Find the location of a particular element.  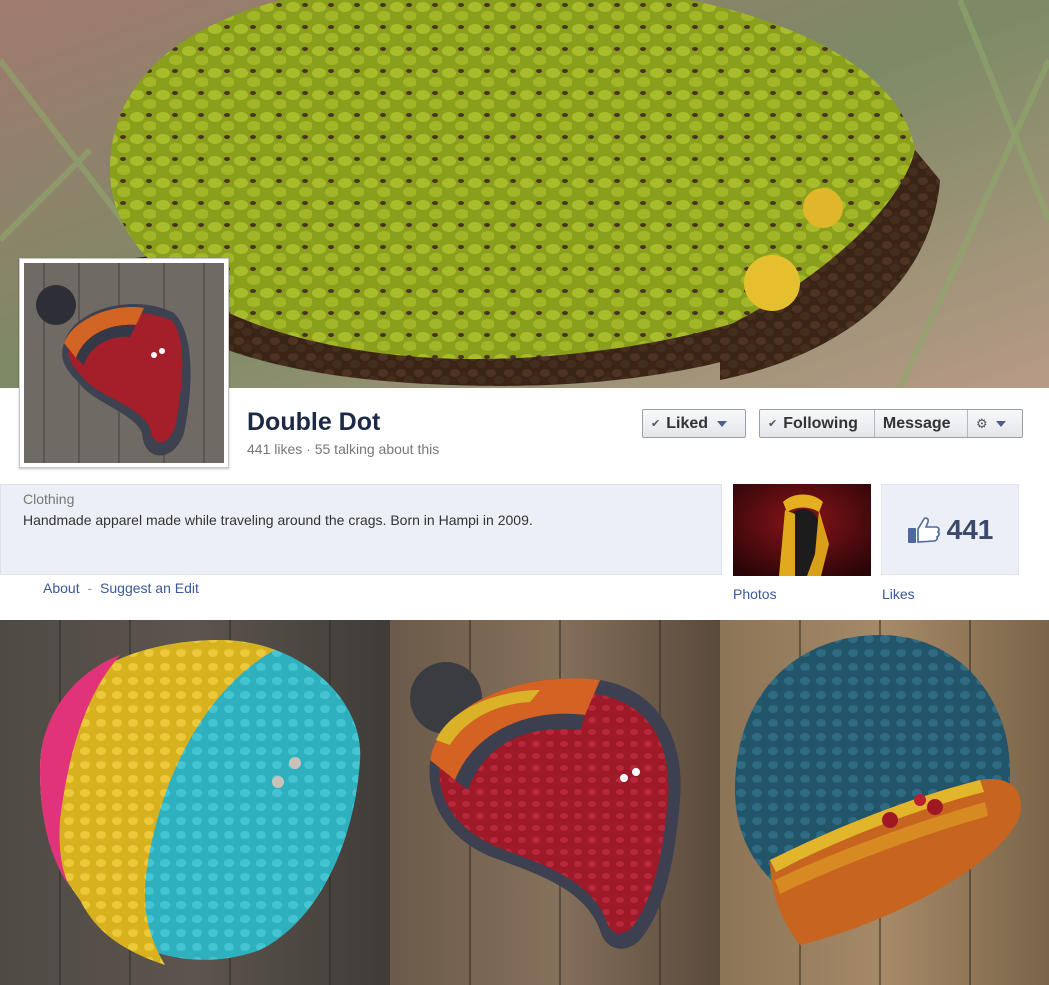

photos-image is located at coordinates (802, 530).